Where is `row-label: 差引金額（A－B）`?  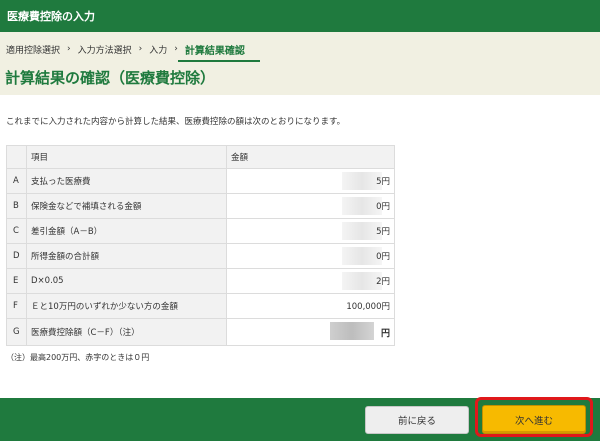
row-label: 差引金額（A－B） is located at coordinates (126, 231).